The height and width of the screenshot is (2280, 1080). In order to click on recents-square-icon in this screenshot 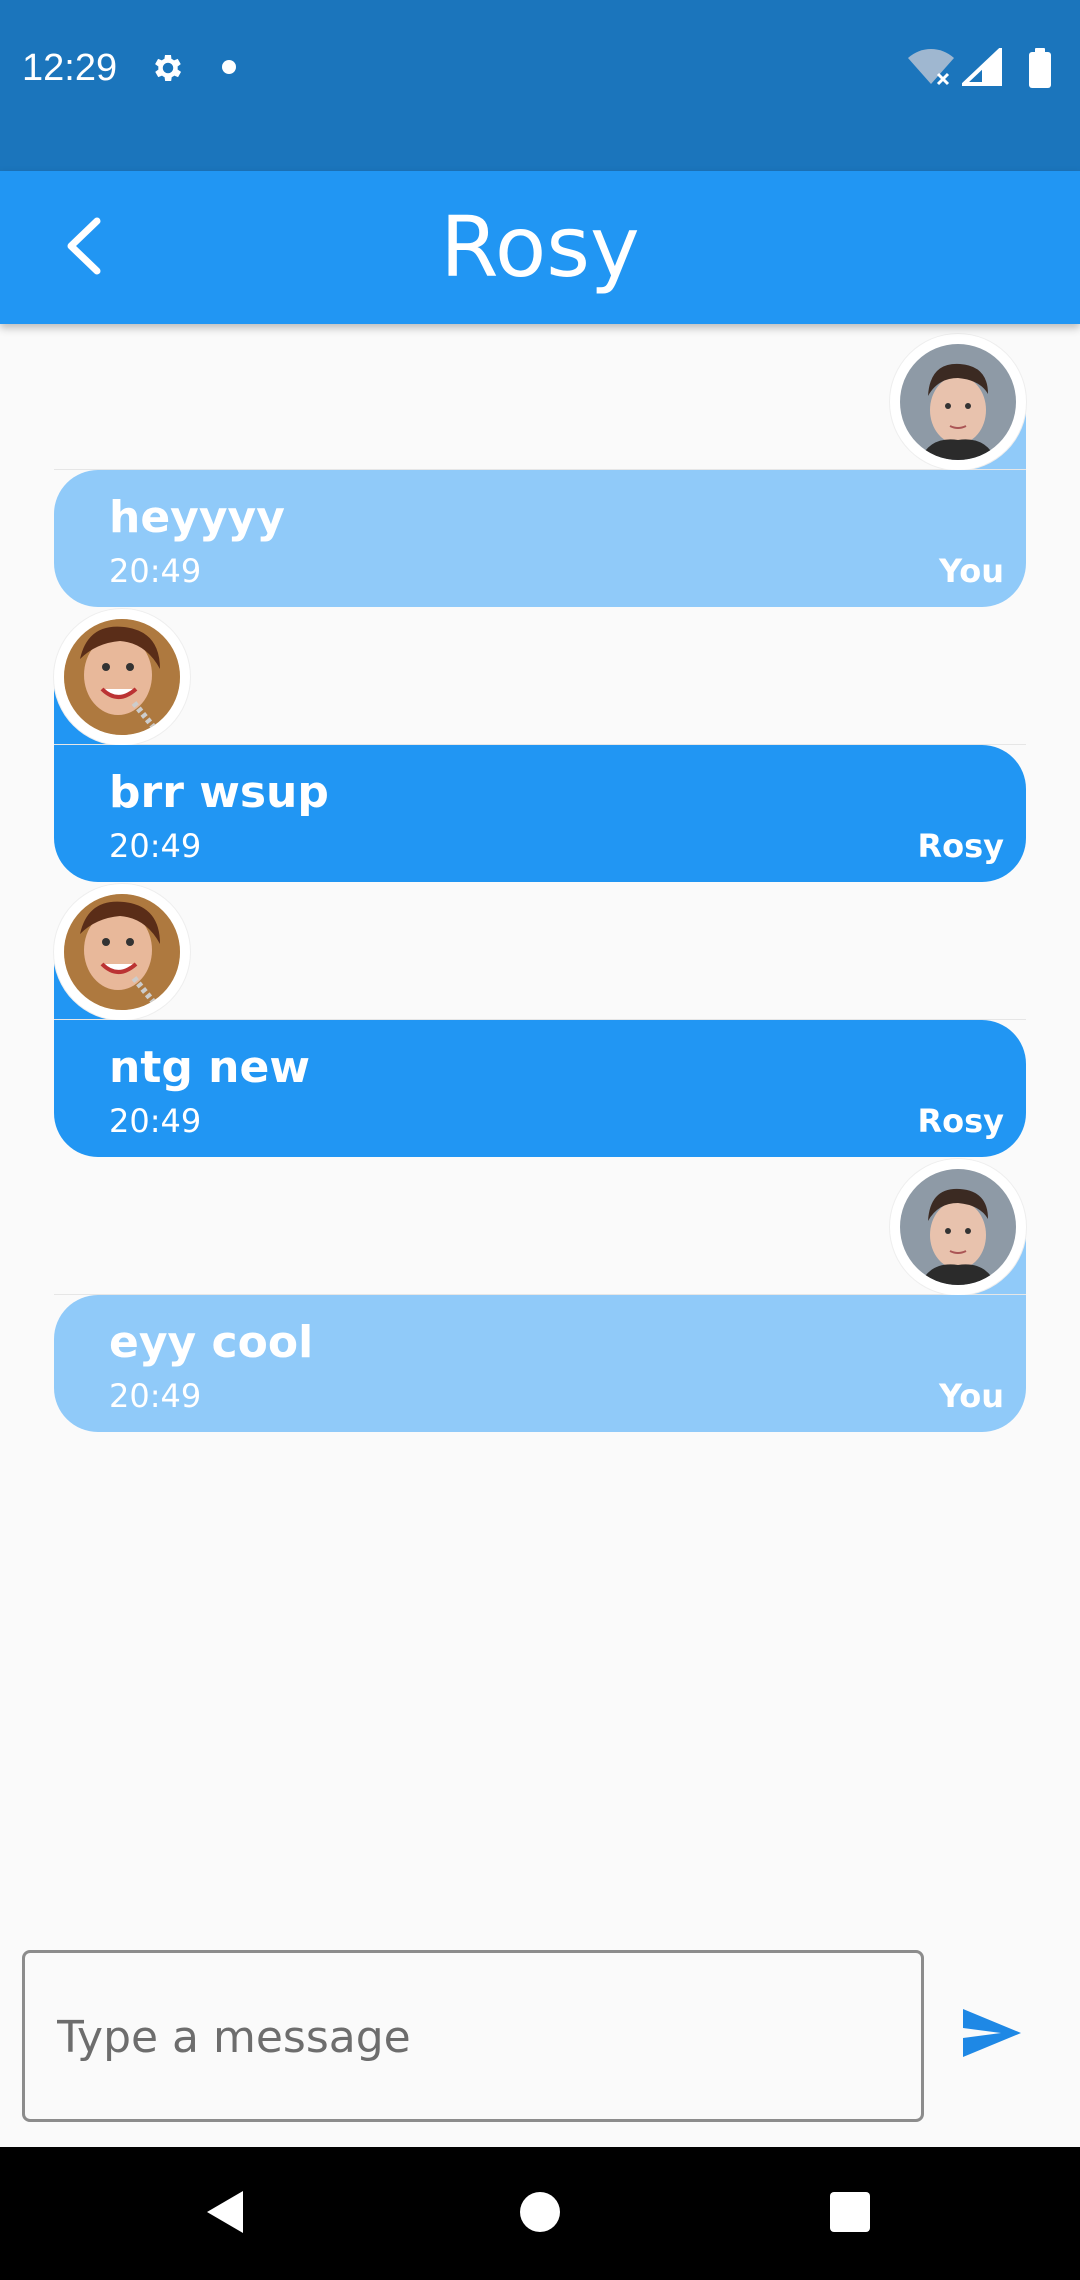, I will do `click(850, 2214)`.